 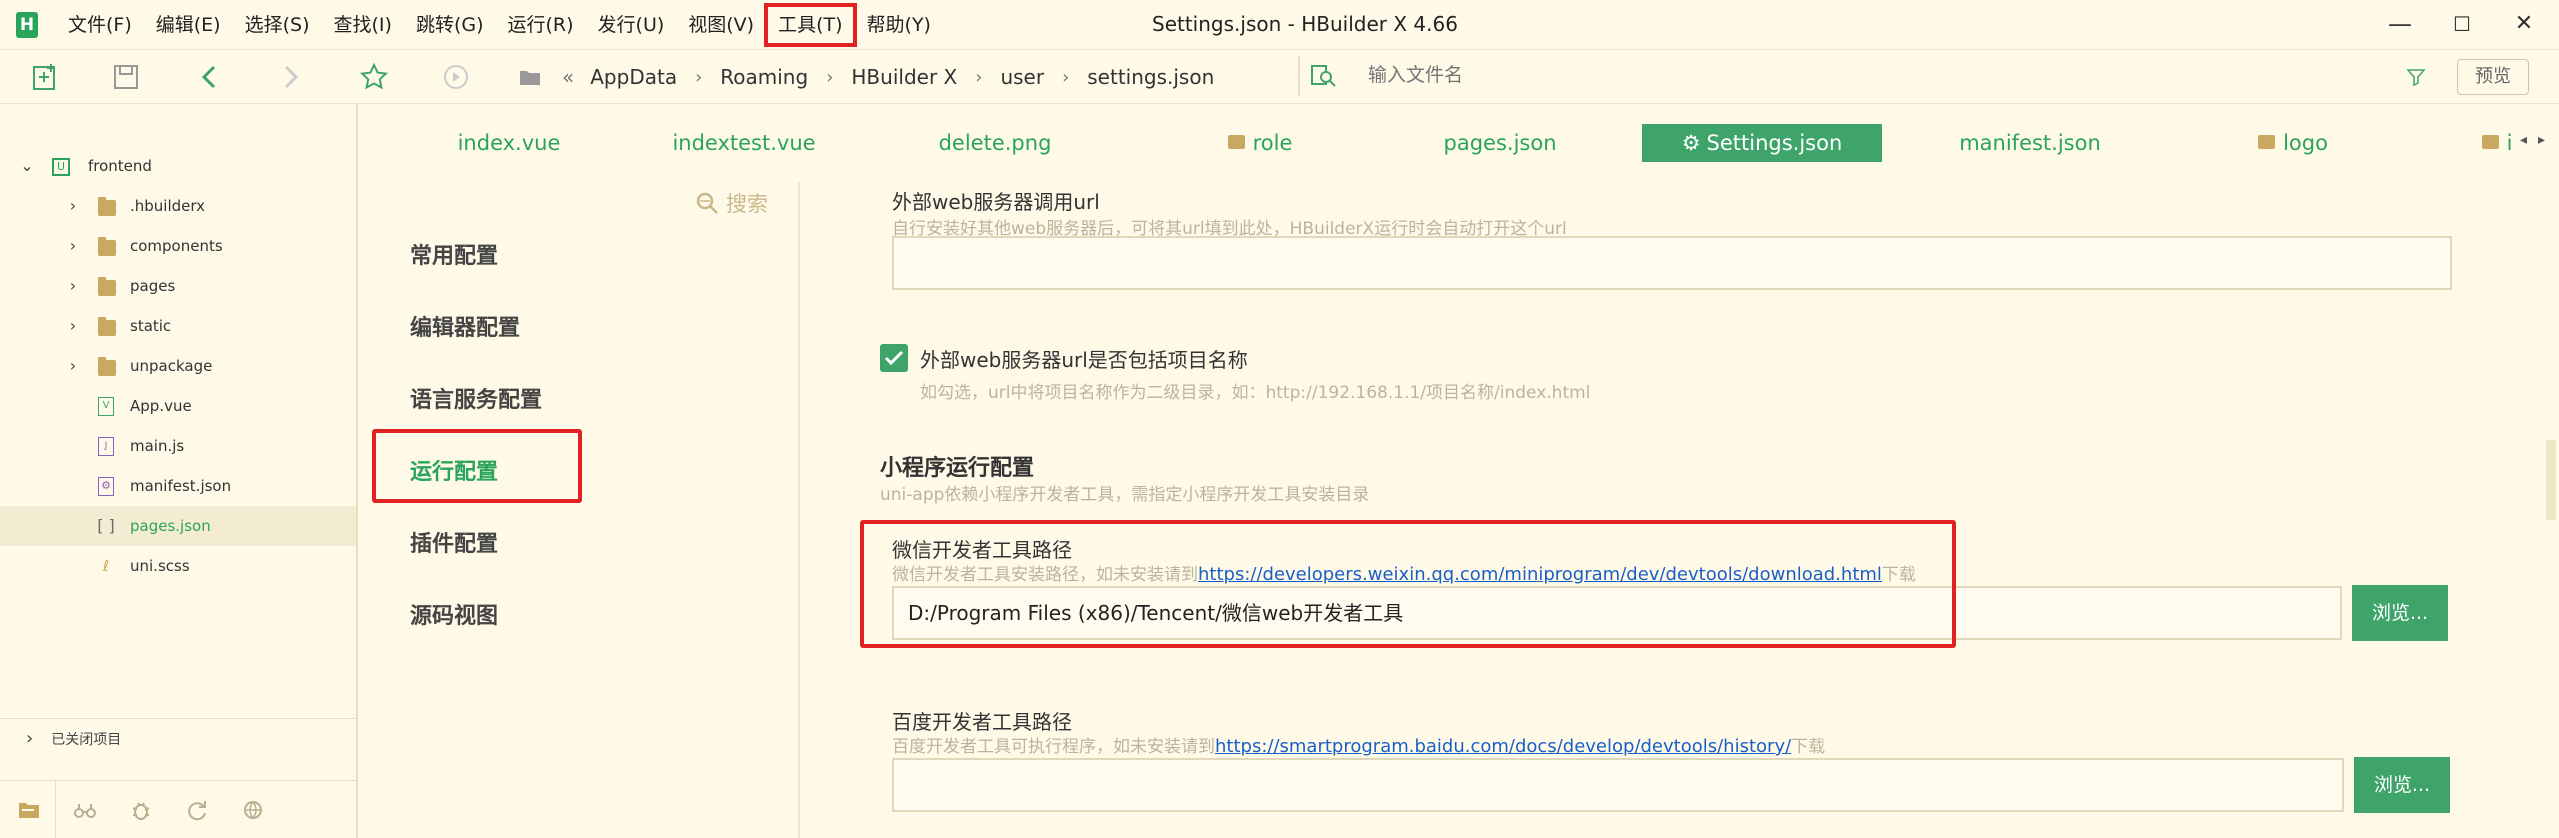 What do you see at coordinates (1500, 143) in the screenshot?
I see `tab-pages-json: pages.json` at bounding box center [1500, 143].